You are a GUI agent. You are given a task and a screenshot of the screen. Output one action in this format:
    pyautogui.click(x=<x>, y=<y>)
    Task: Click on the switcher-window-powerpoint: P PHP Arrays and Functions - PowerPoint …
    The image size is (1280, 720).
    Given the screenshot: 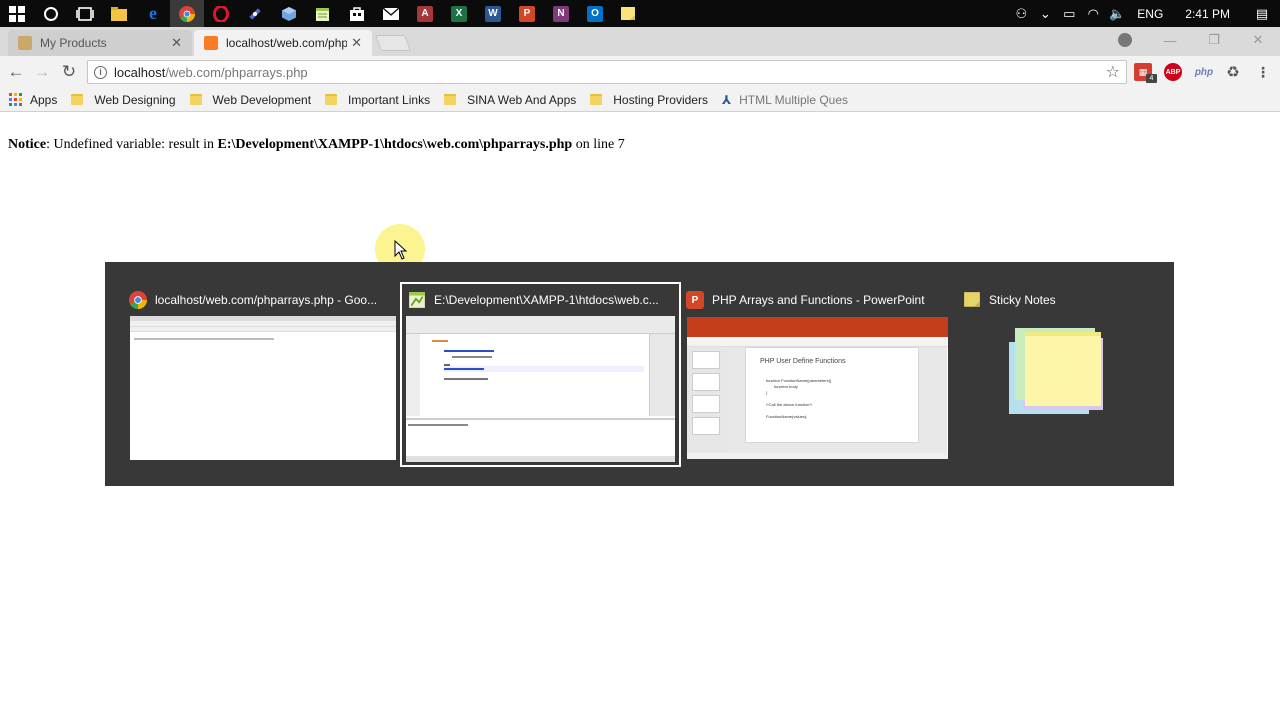 What is the action you would take?
    pyautogui.click(x=817, y=374)
    